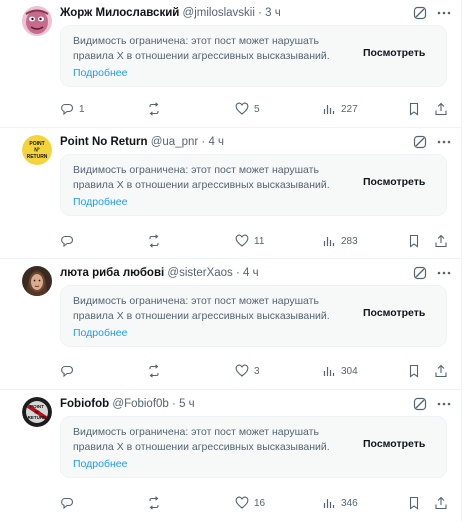 This screenshot has width=472, height=521. I want to click on bookmark-icon, so click(414, 371).